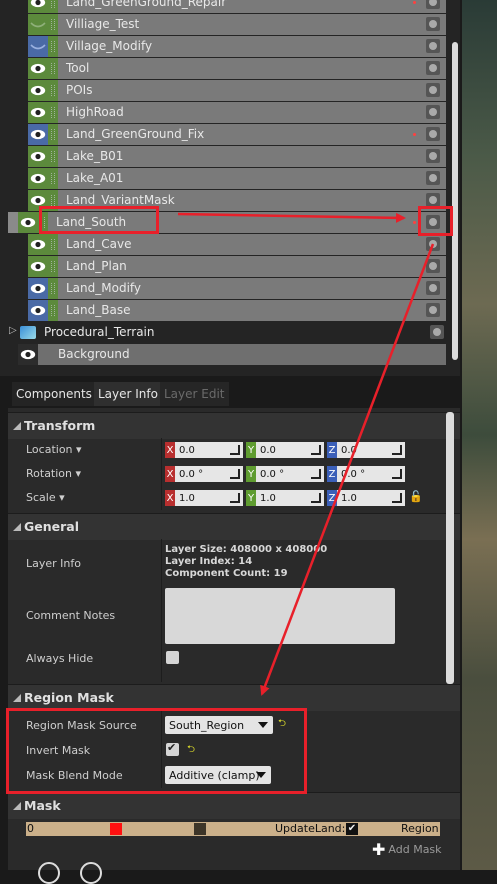  I want to click on layer-name-bar: Land_Plan, so click(252, 266).